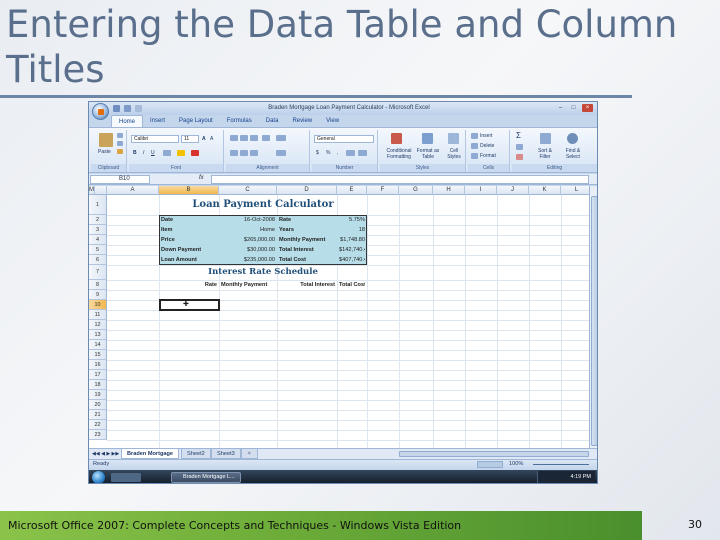 Image resolution: width=720 pixels, height=540 pixels. I want to click on vertical-scrollbar, so click(593, 317).